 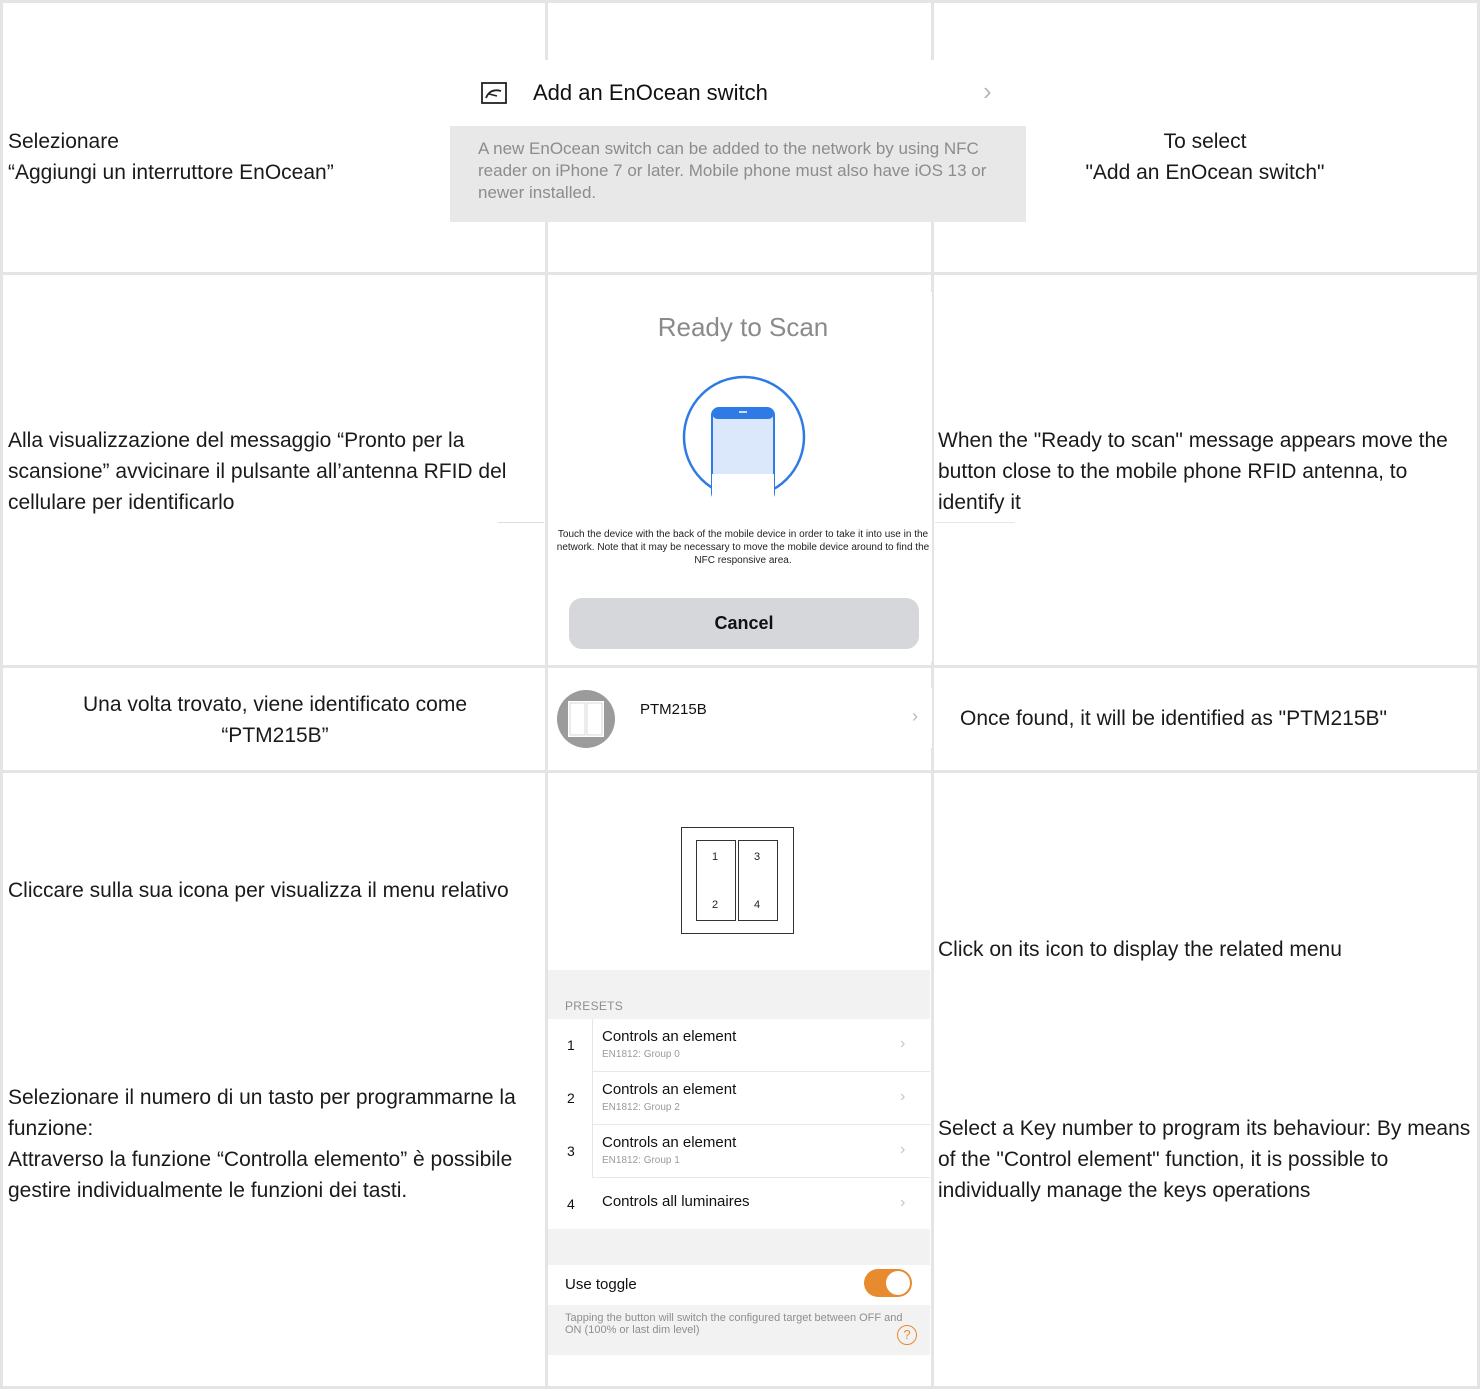 I want to click on preset-number: 1, so click(x=571, y=1045).